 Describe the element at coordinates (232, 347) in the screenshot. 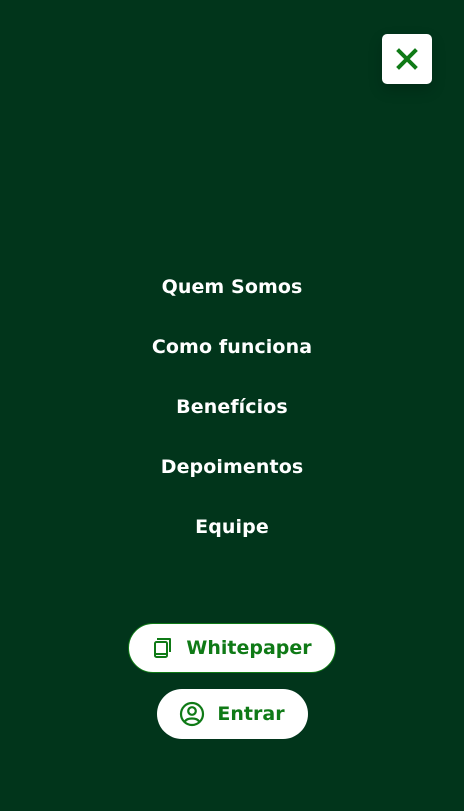

I see `nav-item-como-funciona: Como funciona` at that location.